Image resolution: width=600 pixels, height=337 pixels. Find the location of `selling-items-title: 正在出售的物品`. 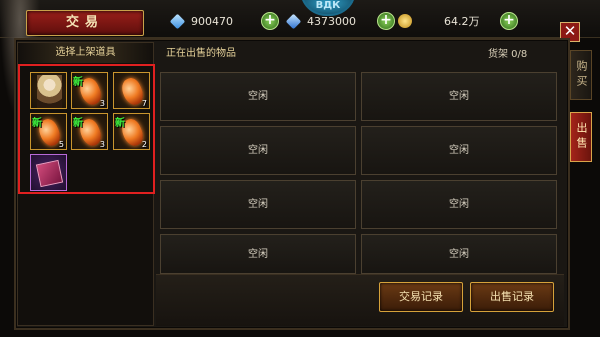

selling-items-title: 正在出售的物品 is located at coordinates (201, 53).